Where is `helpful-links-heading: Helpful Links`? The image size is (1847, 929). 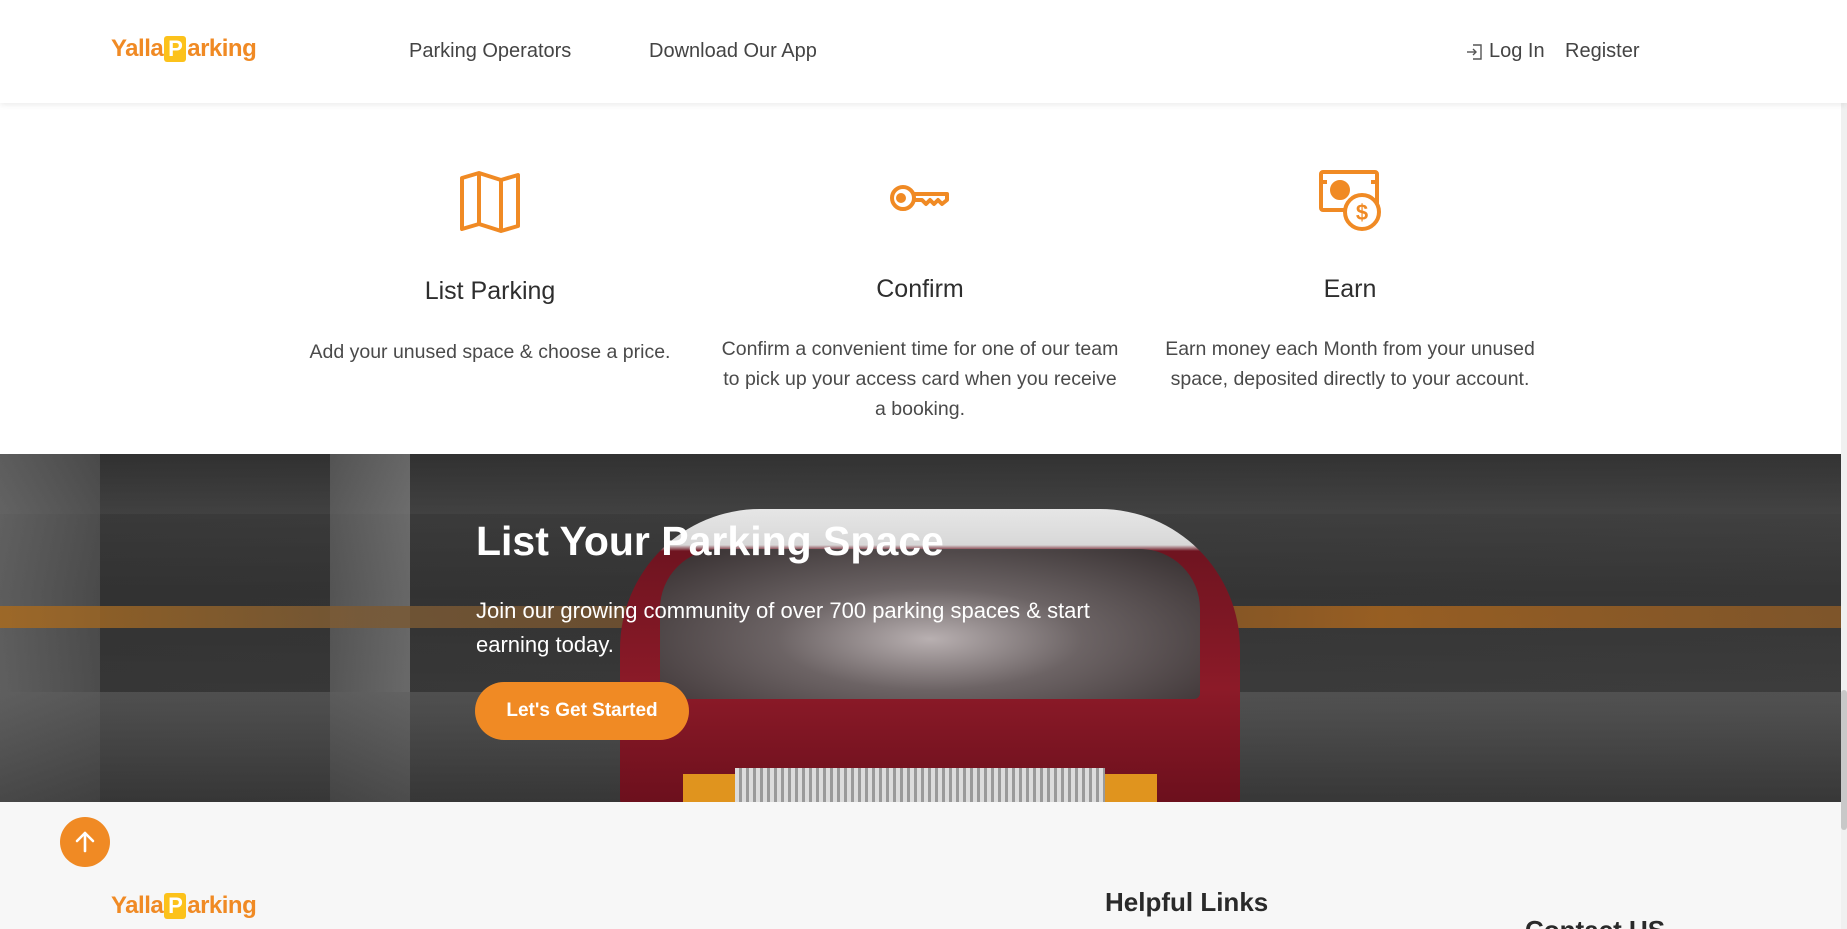
helpful-links-heading: Helpful Links is located at coordinates (1187, 902).